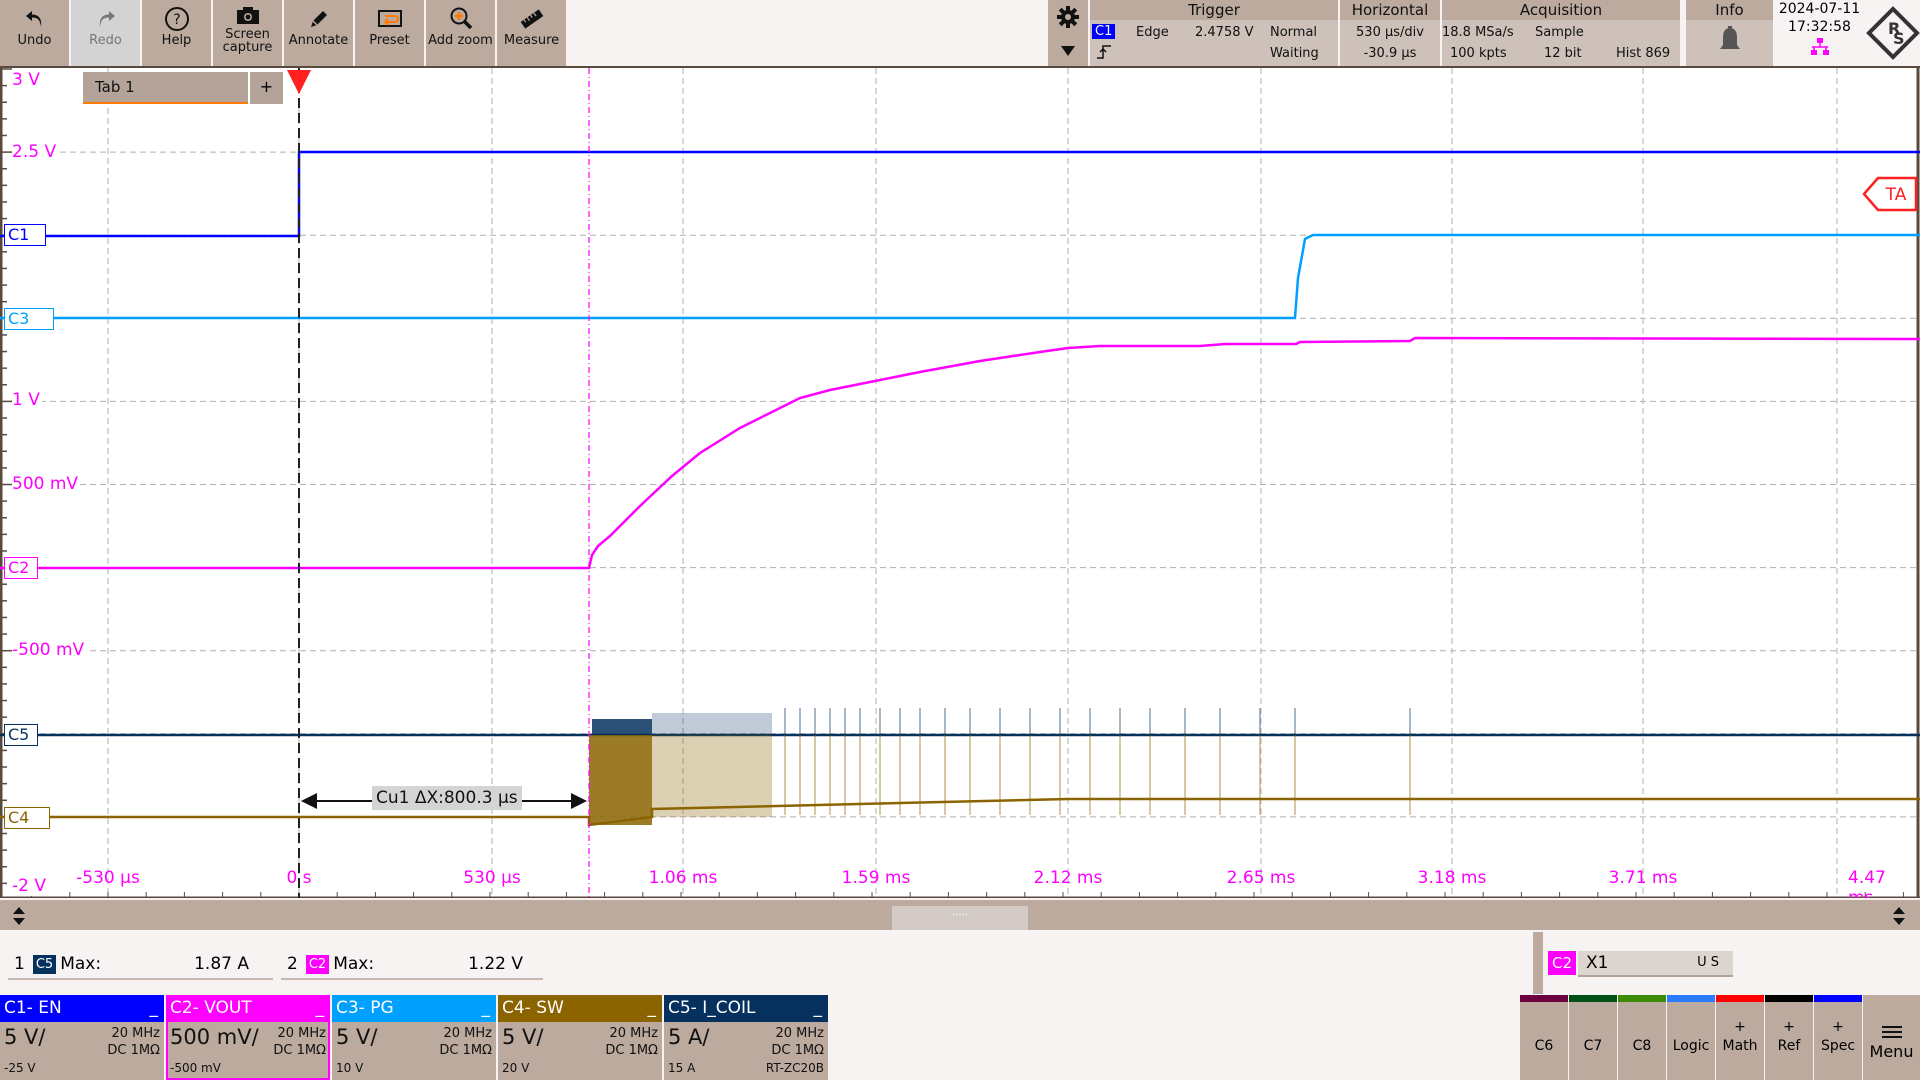  Describe the element at coordinates (247, 33) in the screenshot. I see `screen-capture-button: Screen capture` at that location.